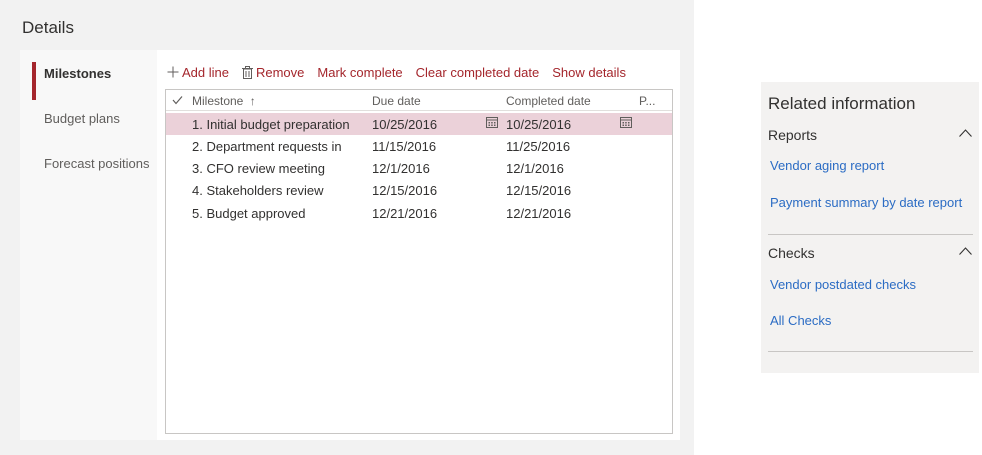 The height and width of the screenshot is (455, 982). What do you see at coordinates (224, 101) in the screenshot?
I see `column-header-milestone: Milestone ↑` at bounding box center [224, 101].